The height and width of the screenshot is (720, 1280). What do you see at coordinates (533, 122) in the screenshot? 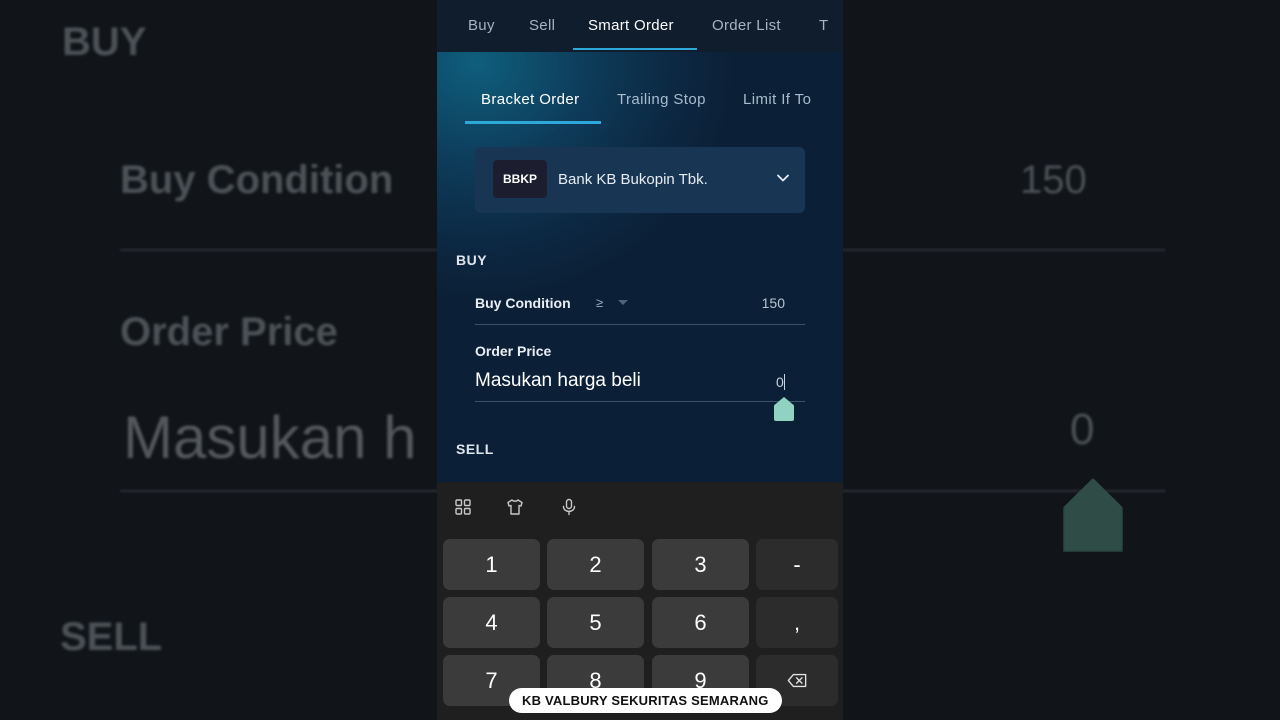
I see `active-subtab-indicator` at bounding box center [533, 122].